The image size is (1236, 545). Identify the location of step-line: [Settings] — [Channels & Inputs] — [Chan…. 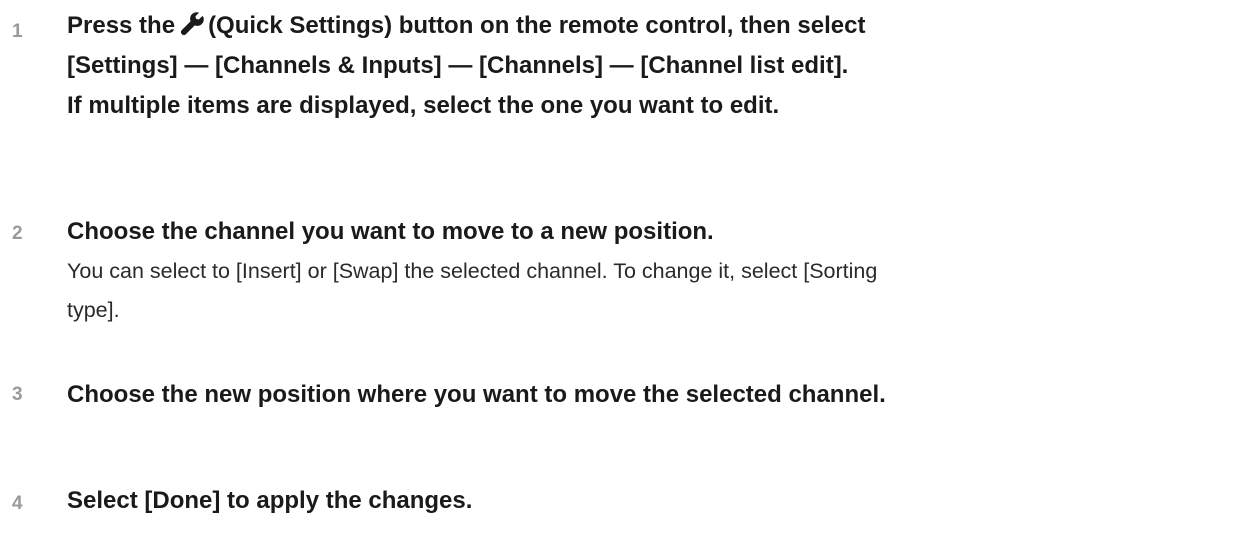
(458, 65).